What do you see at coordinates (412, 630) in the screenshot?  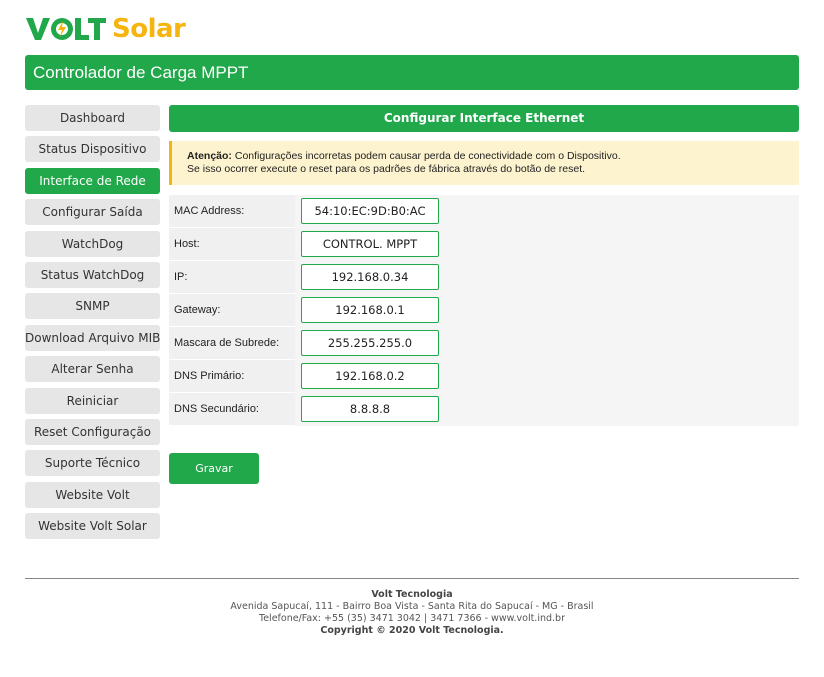 I see `footer-copyright: Copyright © 2020 Volt Tecnologia.` at bounding box center [412, 630].